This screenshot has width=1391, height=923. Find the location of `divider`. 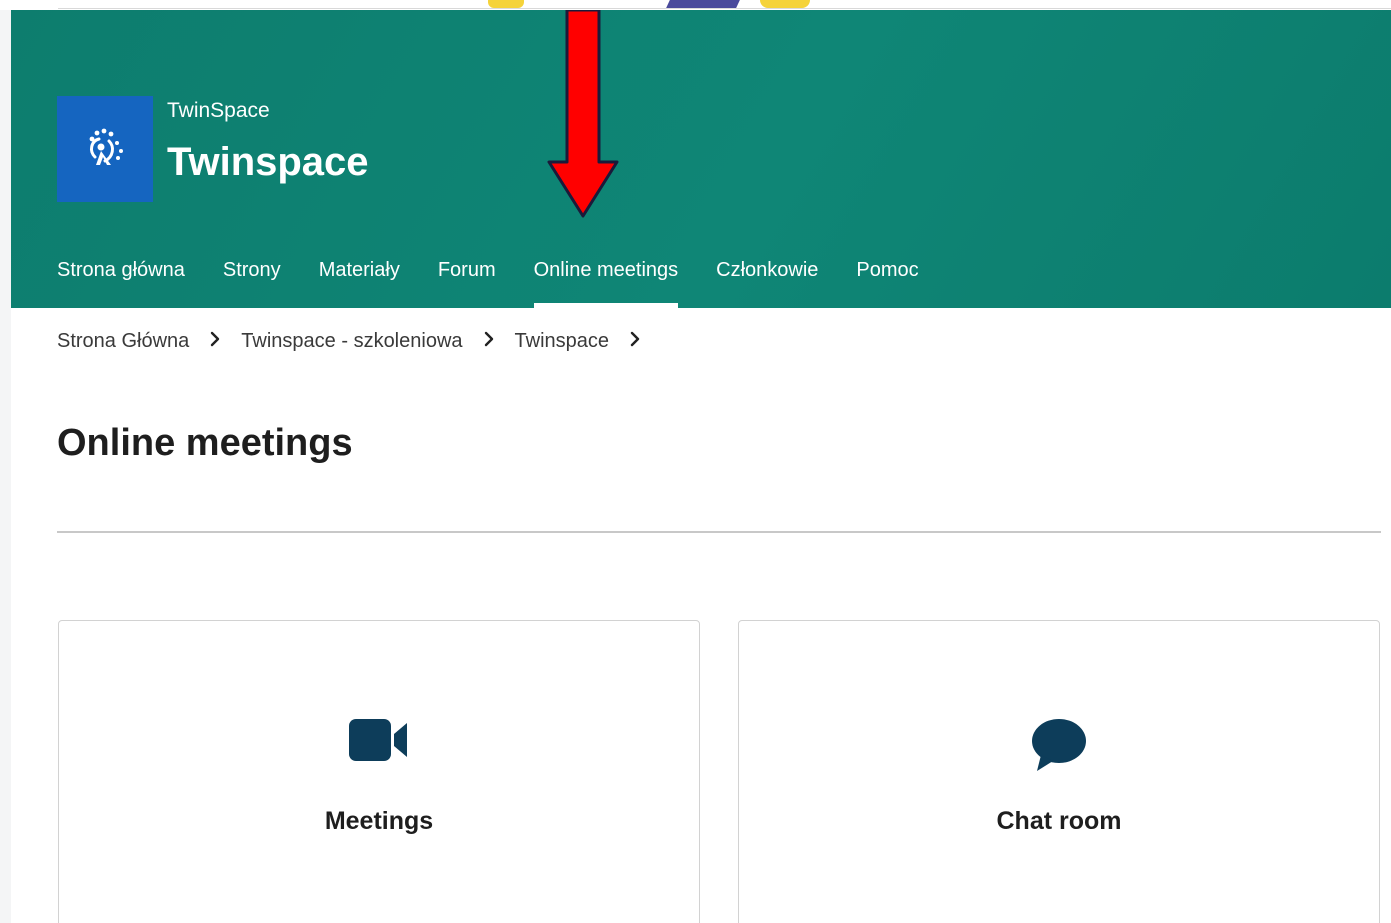

divider is located at coordinates (719, 532).